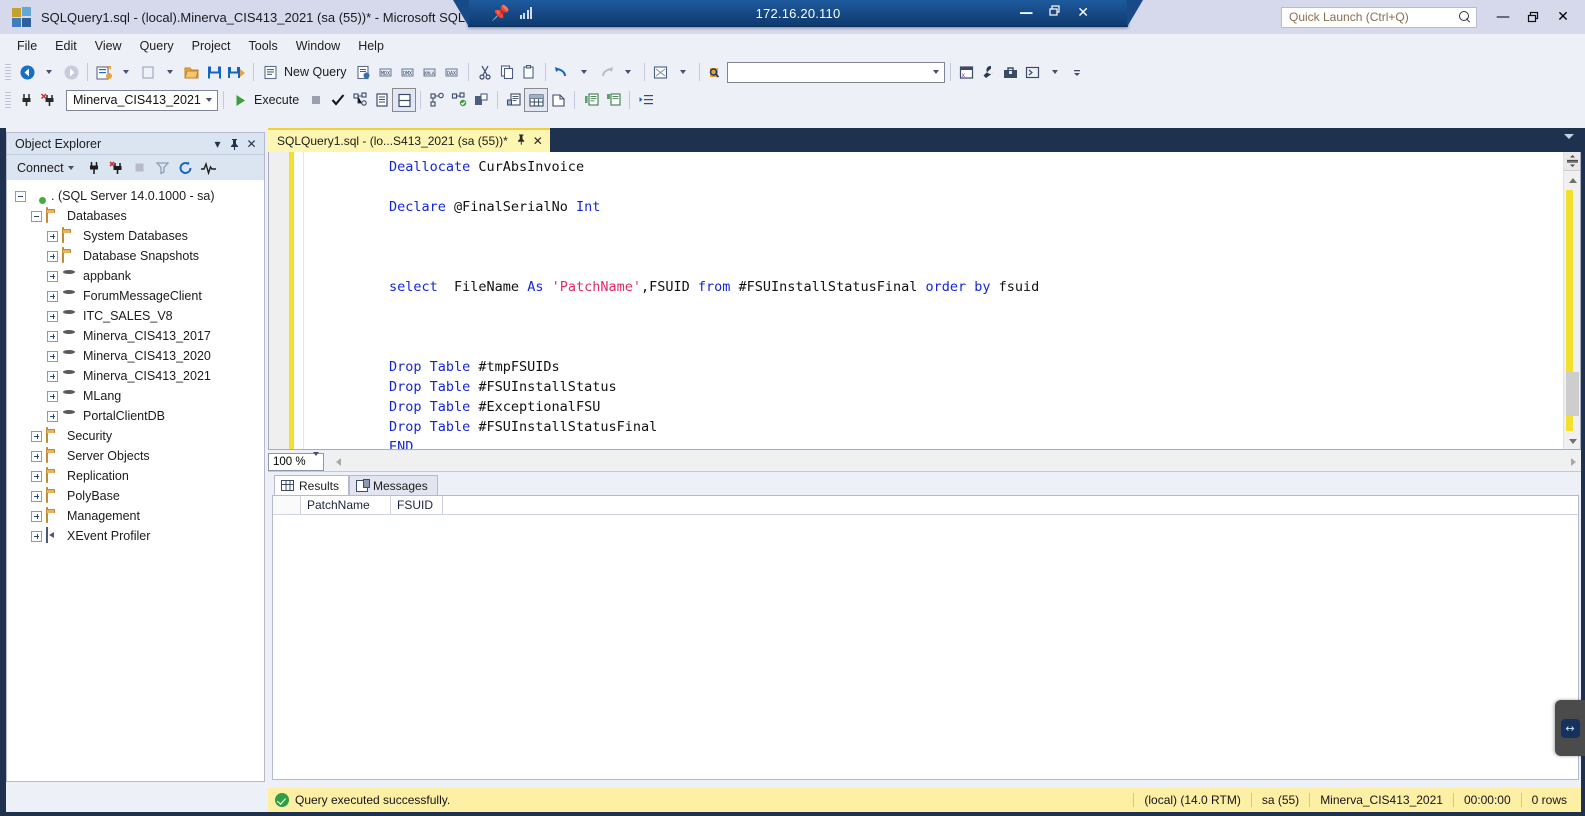 This screenshot has width=1585, height=816. Describe the element at coordinates (157, 46) in the screenshot. I see `menu-query: Query` at that location.